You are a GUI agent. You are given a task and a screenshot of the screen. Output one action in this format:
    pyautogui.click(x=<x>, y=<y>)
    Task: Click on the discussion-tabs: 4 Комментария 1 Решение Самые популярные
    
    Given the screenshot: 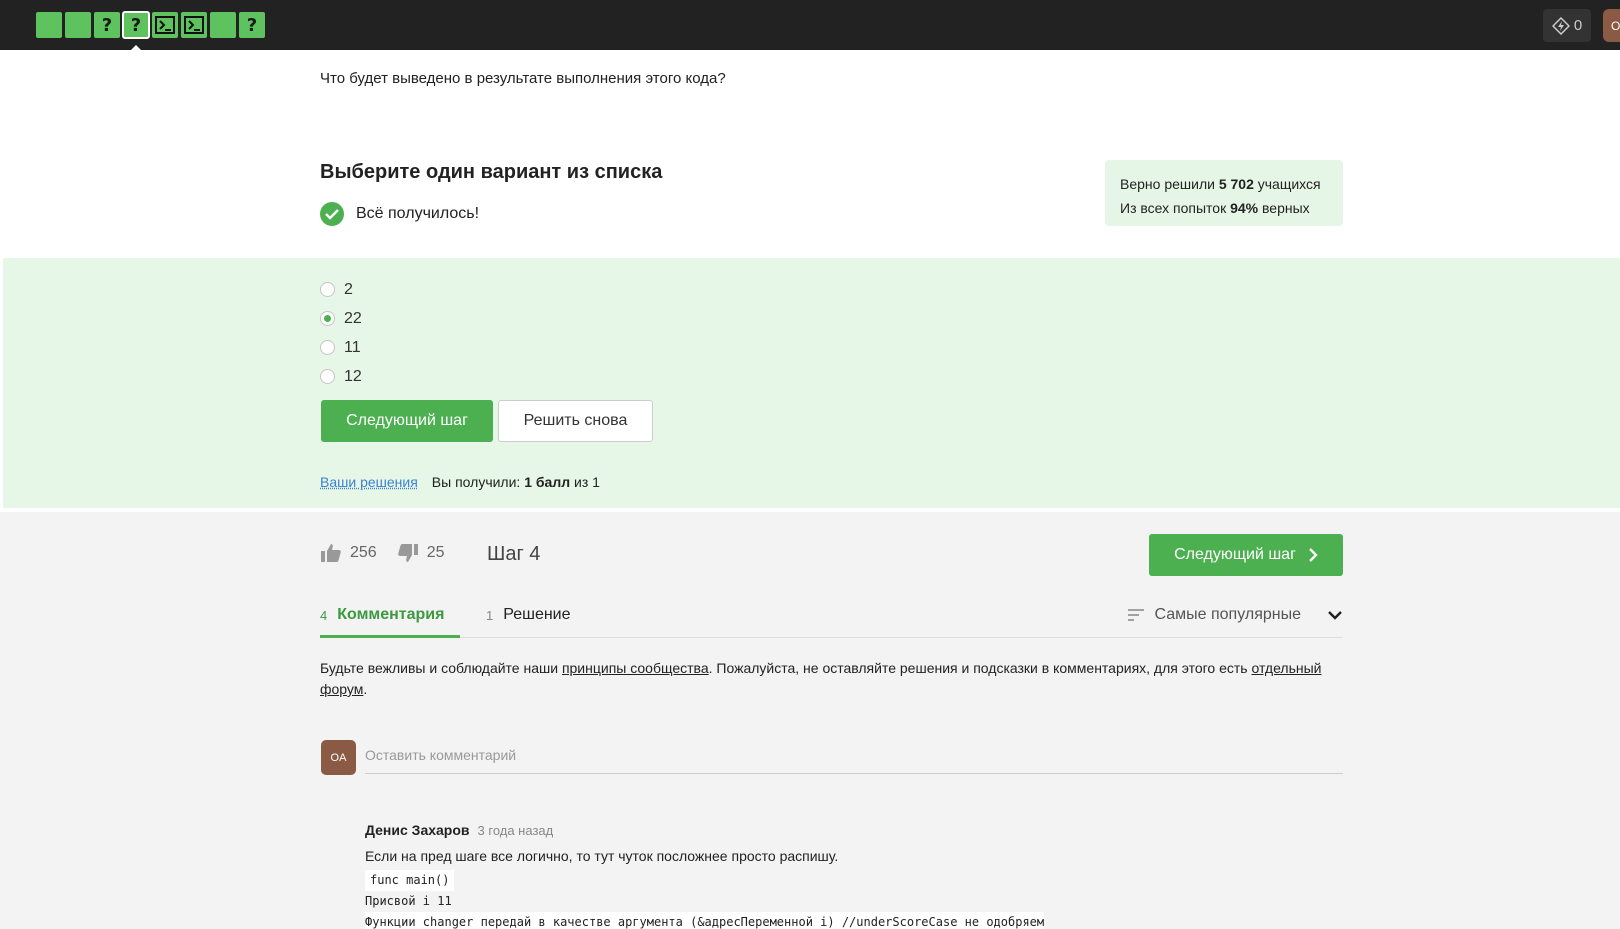 What is the action you would take?
    pyautogui.click(x=831, y=618)
    